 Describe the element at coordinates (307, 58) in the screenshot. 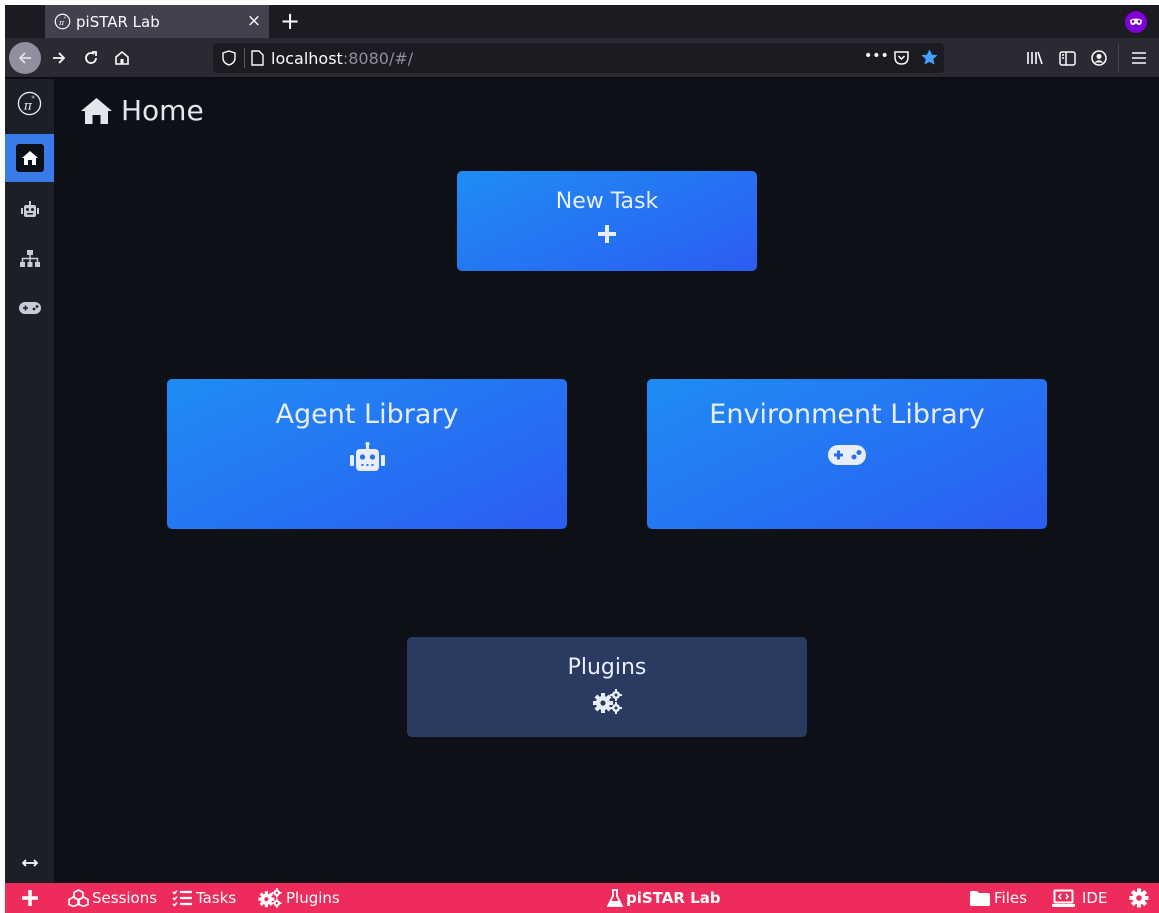

I see `url-host: localhost` at that location.